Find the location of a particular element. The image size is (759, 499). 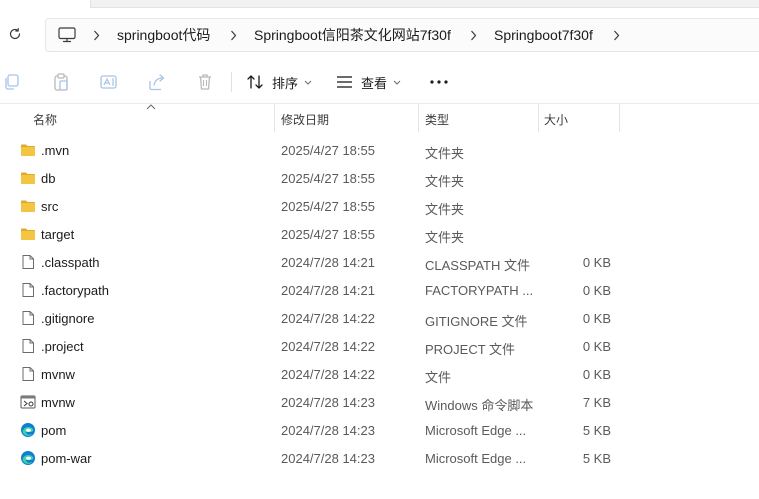

file-name: .mvn is located at coordinates (55, 150).